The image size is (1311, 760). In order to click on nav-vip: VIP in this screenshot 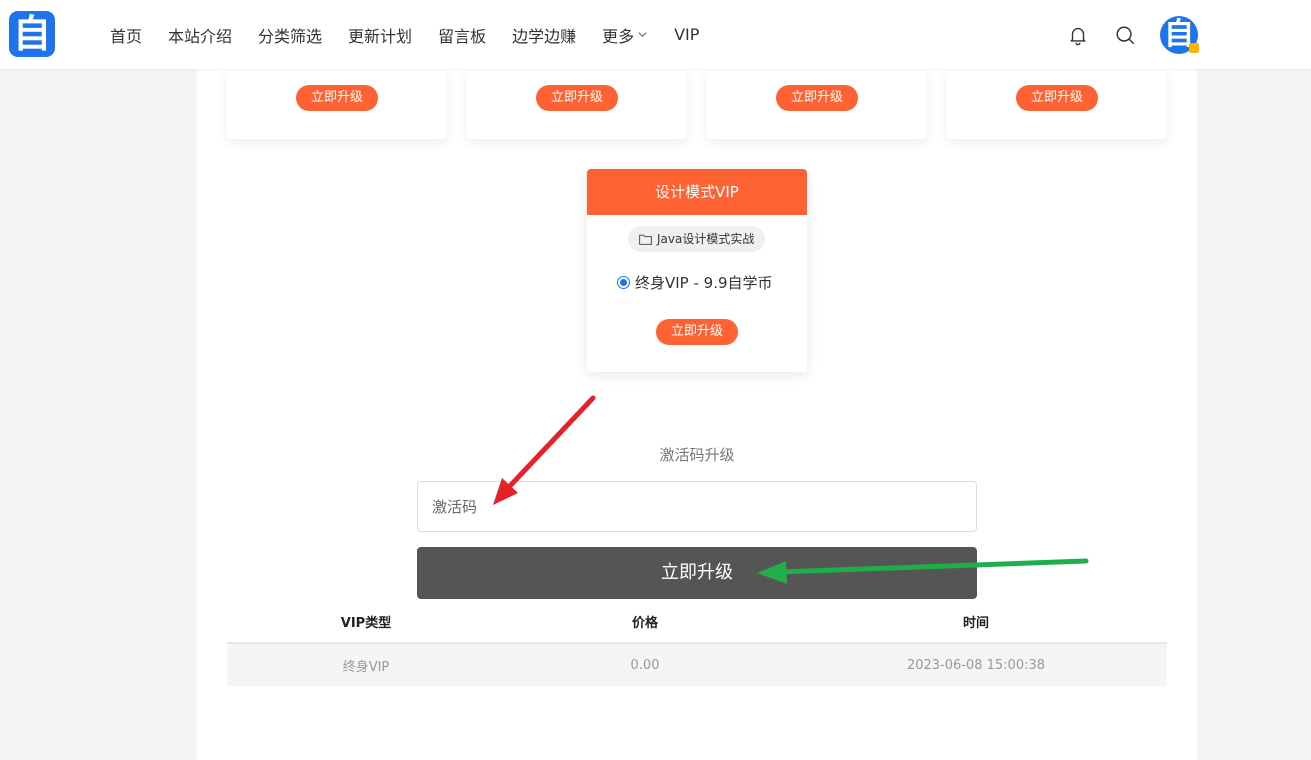, I will do `click(686, 34)`.